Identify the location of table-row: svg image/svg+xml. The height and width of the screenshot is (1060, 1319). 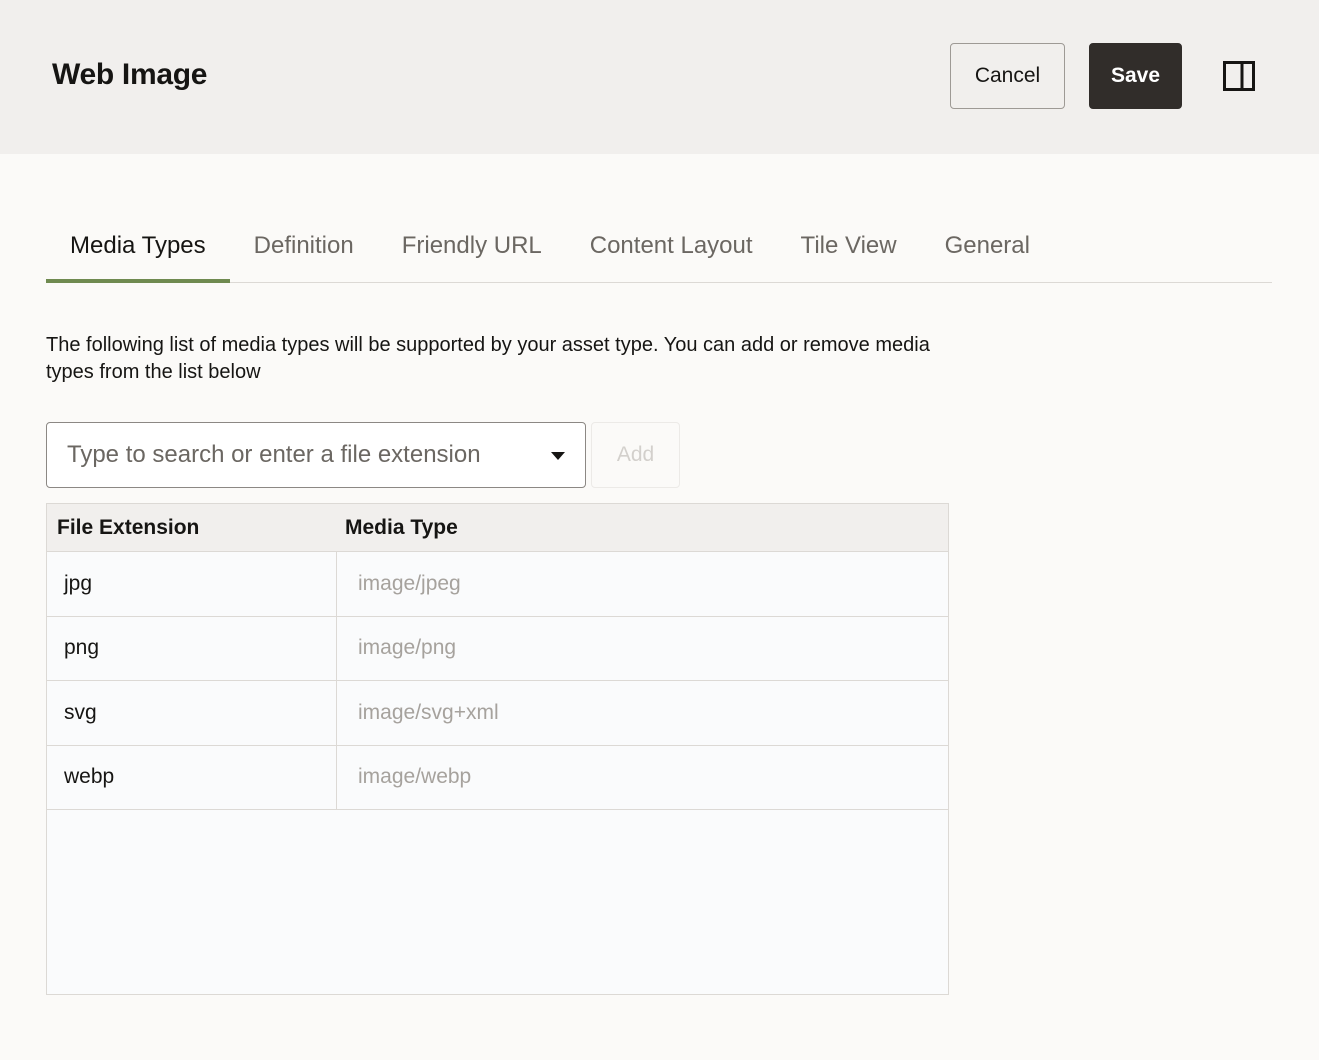
(497, 713).